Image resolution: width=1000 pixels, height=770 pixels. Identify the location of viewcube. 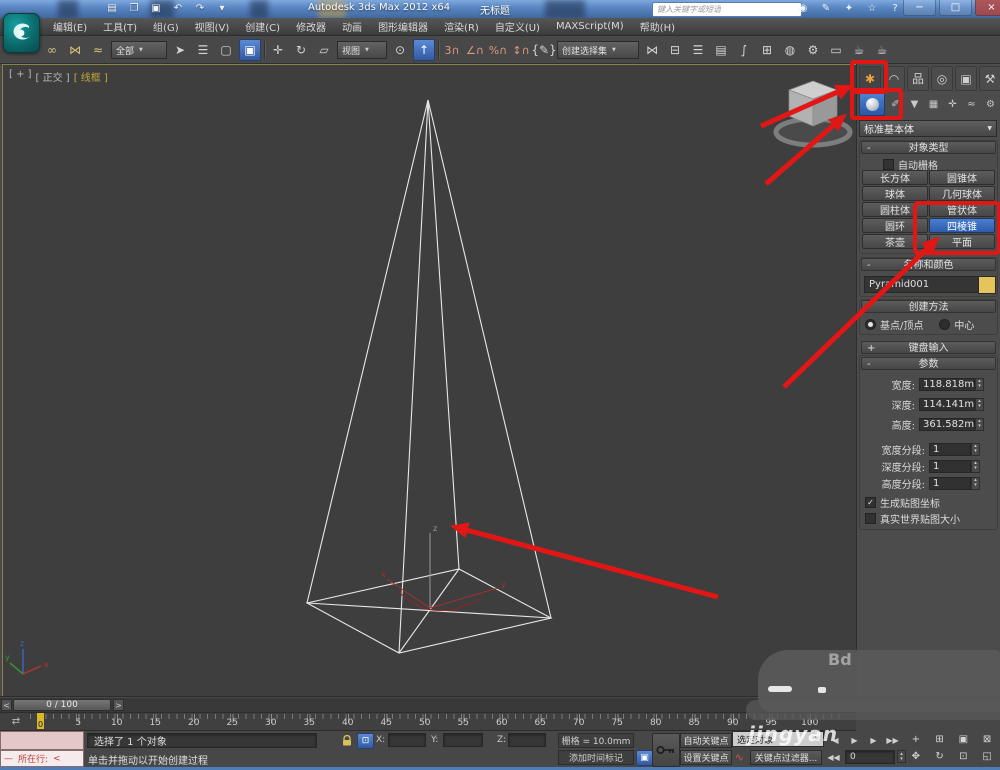
(813, 114).